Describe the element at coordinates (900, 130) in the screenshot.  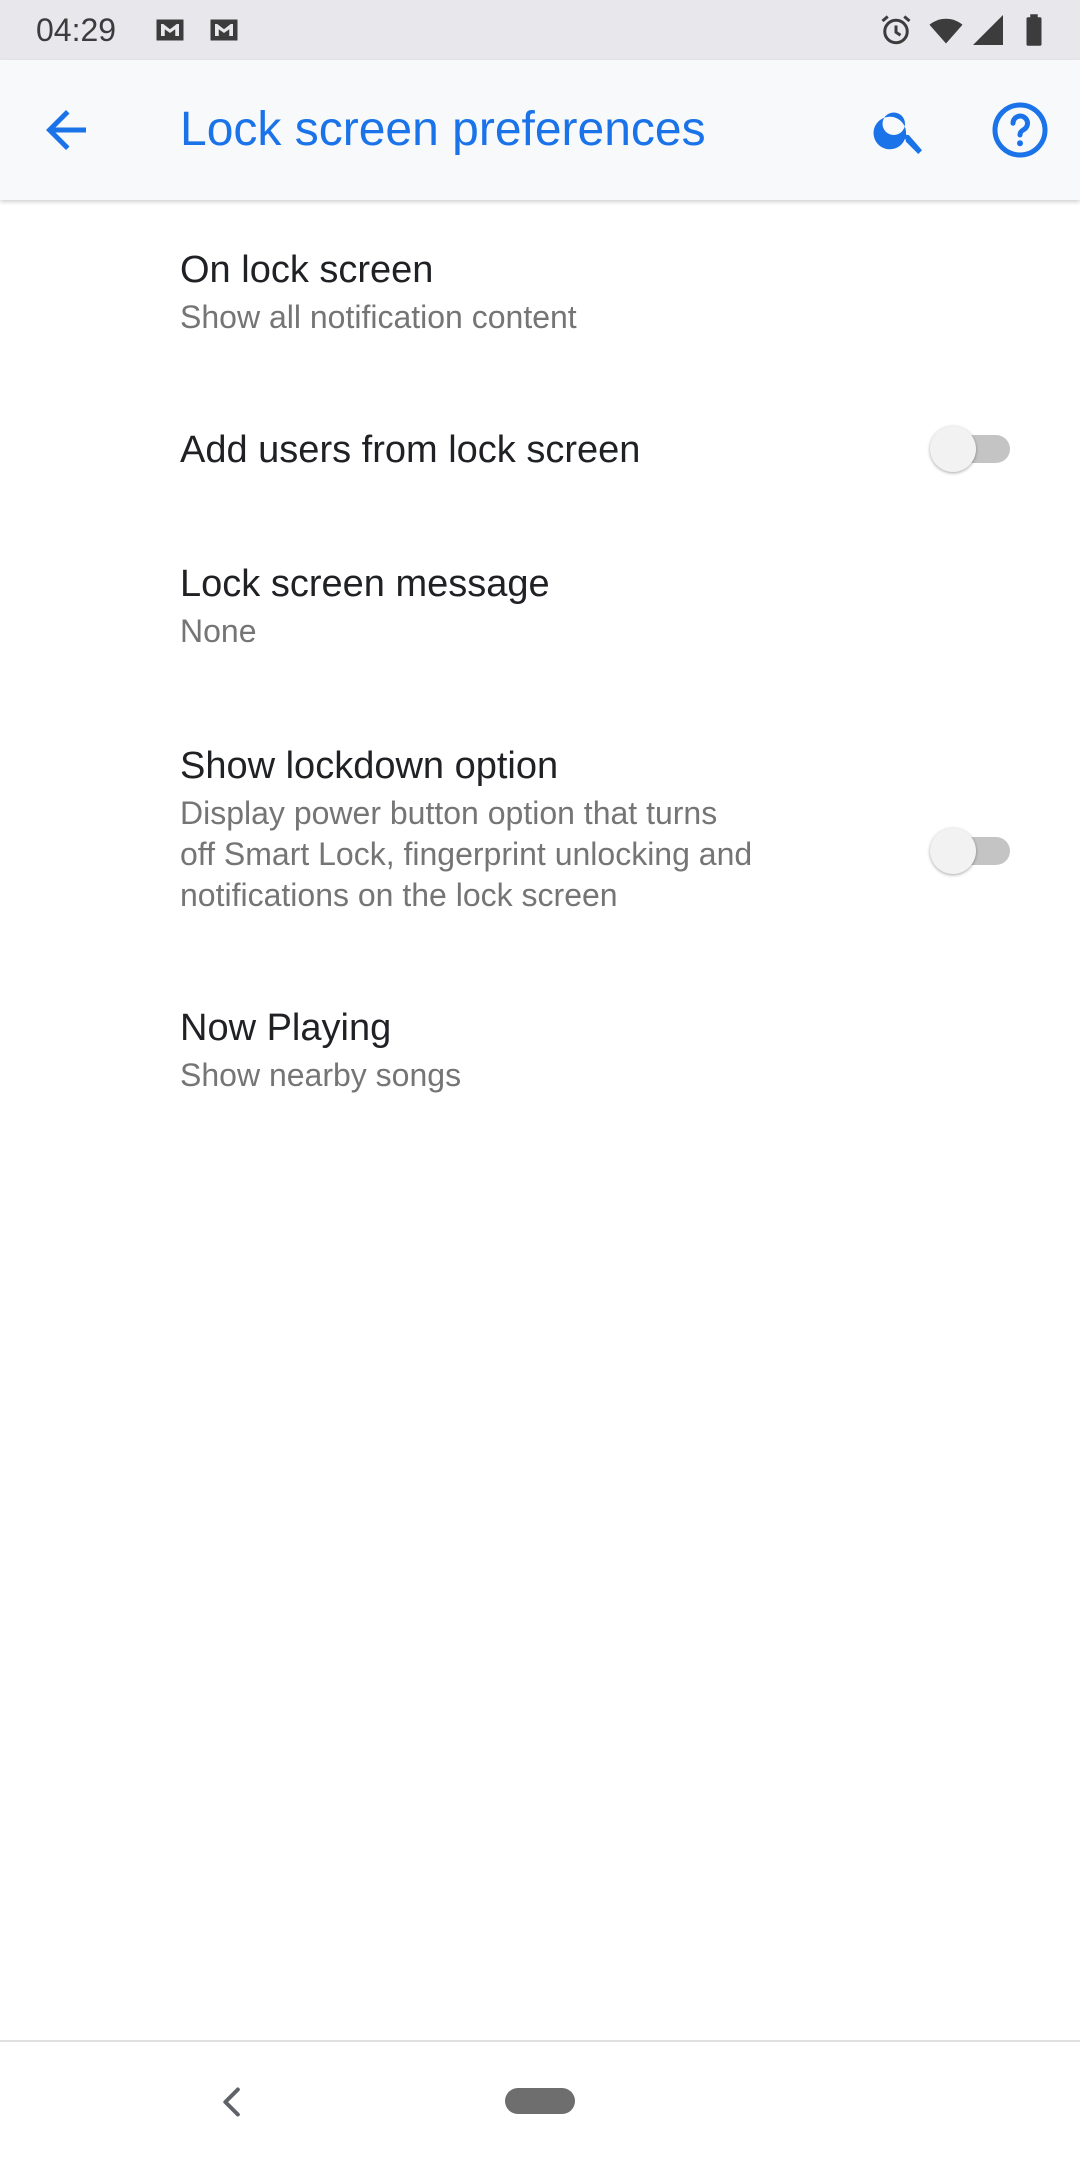
I see `search-icon` at that location.